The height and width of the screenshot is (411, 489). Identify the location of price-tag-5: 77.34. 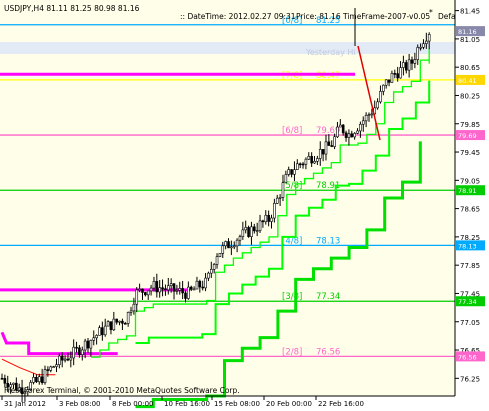
(467, 302).